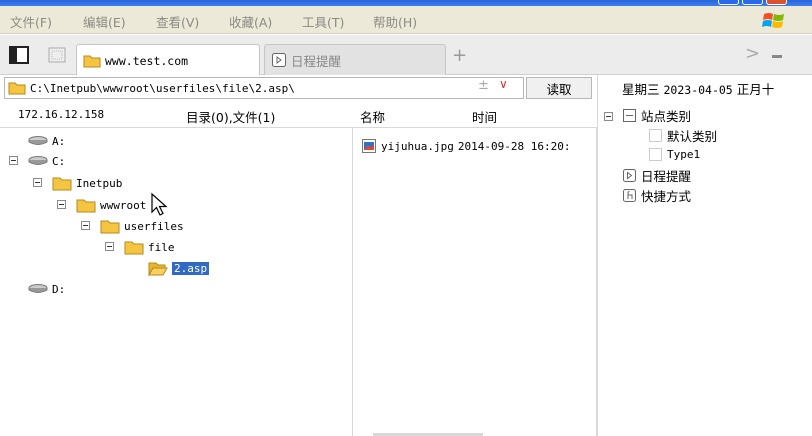  I want to click on menu-file: 文件(F), so click(31, 21).